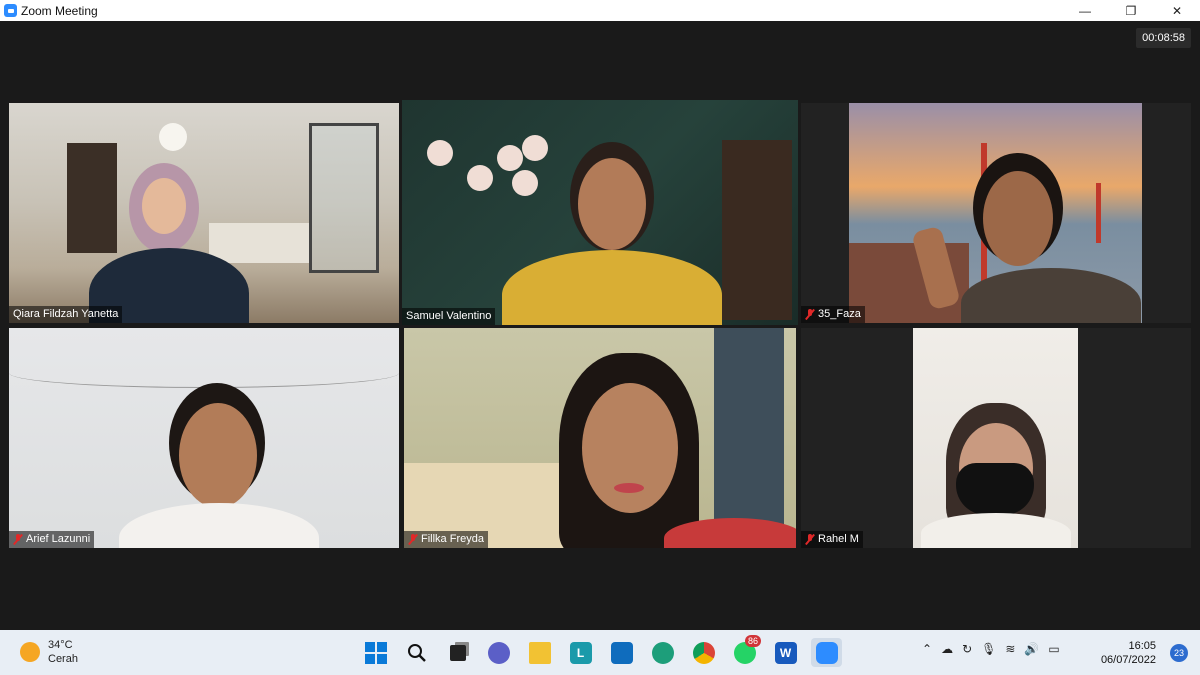 This screenshot has width=1200, height=675. I want to click on video-tile-fillka: Fillka Freyda, so click(600, 438).